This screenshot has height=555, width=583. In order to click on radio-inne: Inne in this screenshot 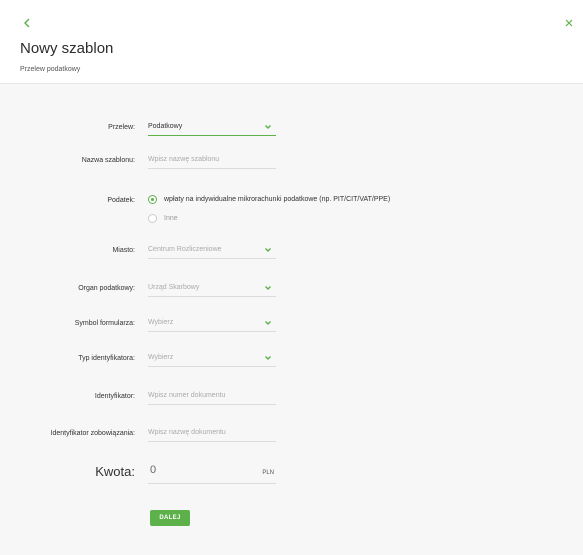, I will do `click(163, 218)`.